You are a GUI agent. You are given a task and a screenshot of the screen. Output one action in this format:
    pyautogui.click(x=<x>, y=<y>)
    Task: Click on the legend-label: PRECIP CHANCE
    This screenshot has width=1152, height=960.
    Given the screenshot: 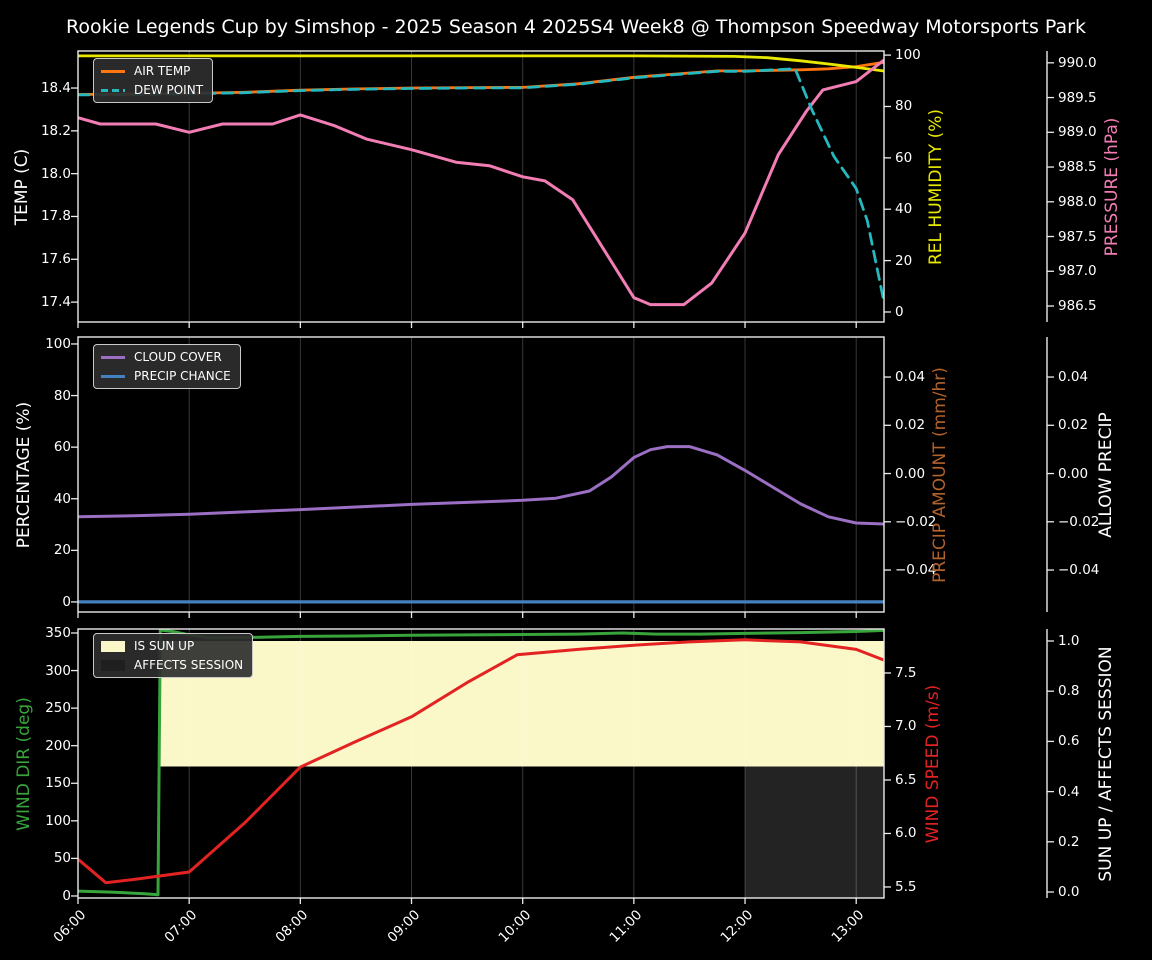 What is the action you would take?
    pyautogui.click(x=182, y=376)
    